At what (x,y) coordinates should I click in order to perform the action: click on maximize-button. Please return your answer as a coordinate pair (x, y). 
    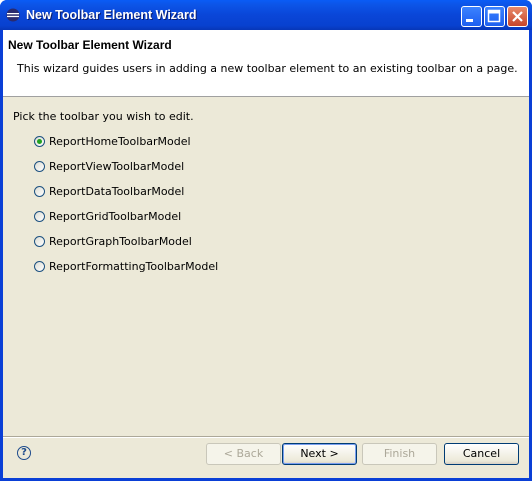
    Looking at the image, I should click on (494, 16).